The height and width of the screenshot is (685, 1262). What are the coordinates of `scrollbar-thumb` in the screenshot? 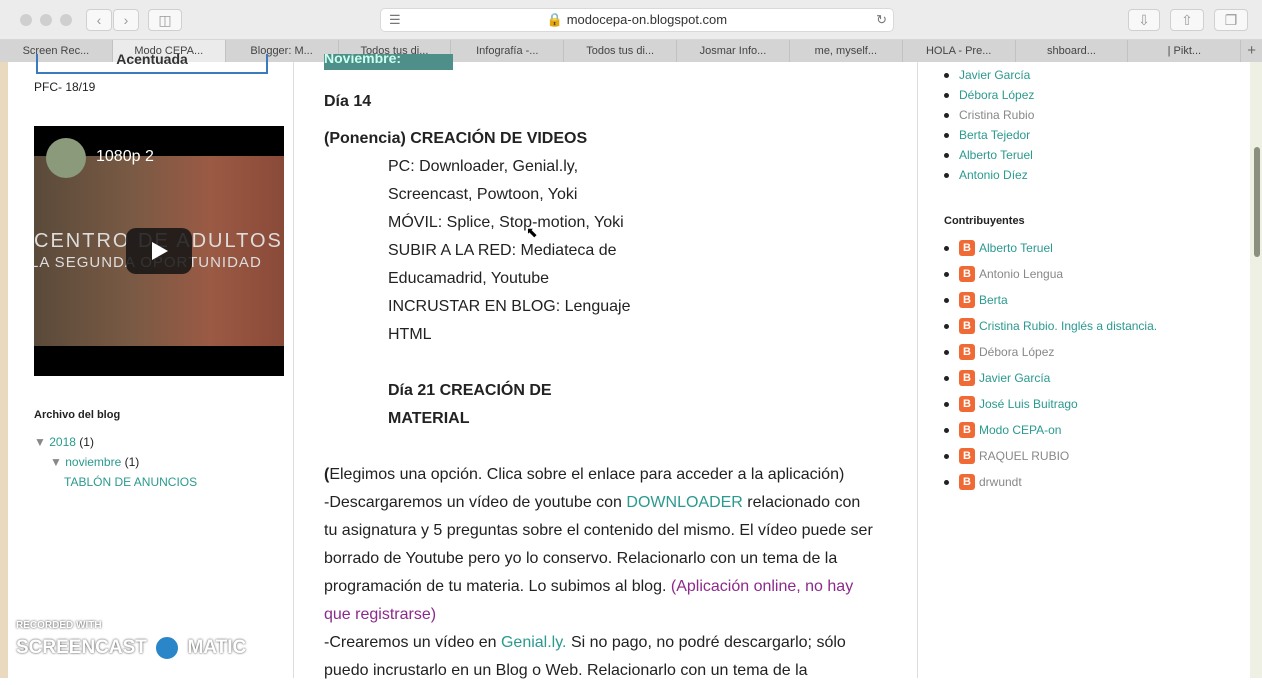 It's located at (1257, 202).